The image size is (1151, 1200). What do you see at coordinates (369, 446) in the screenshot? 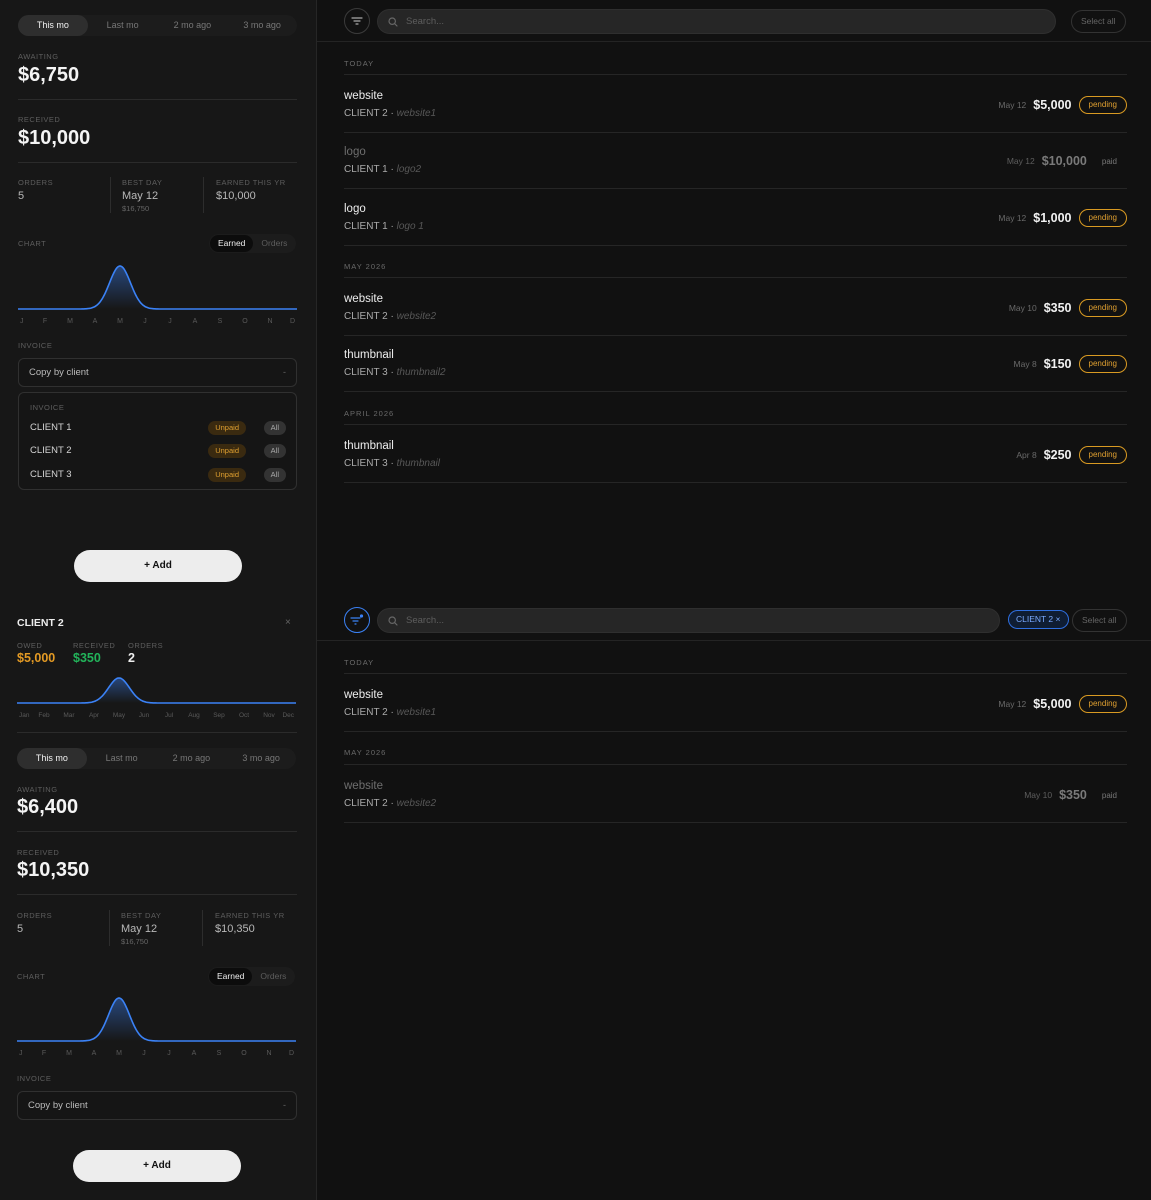
I see `transaction-title: thumbnail` at bounding box center [369, 446].